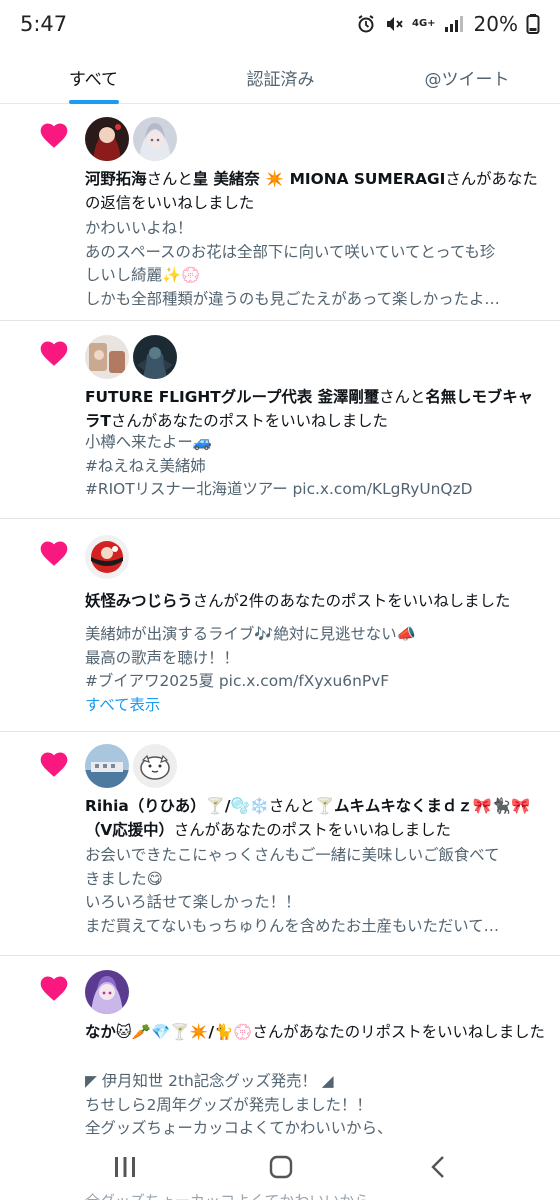 This screenshot has width=560, height=1200. I want to click on status-time: 5:47, so click(44, 24).